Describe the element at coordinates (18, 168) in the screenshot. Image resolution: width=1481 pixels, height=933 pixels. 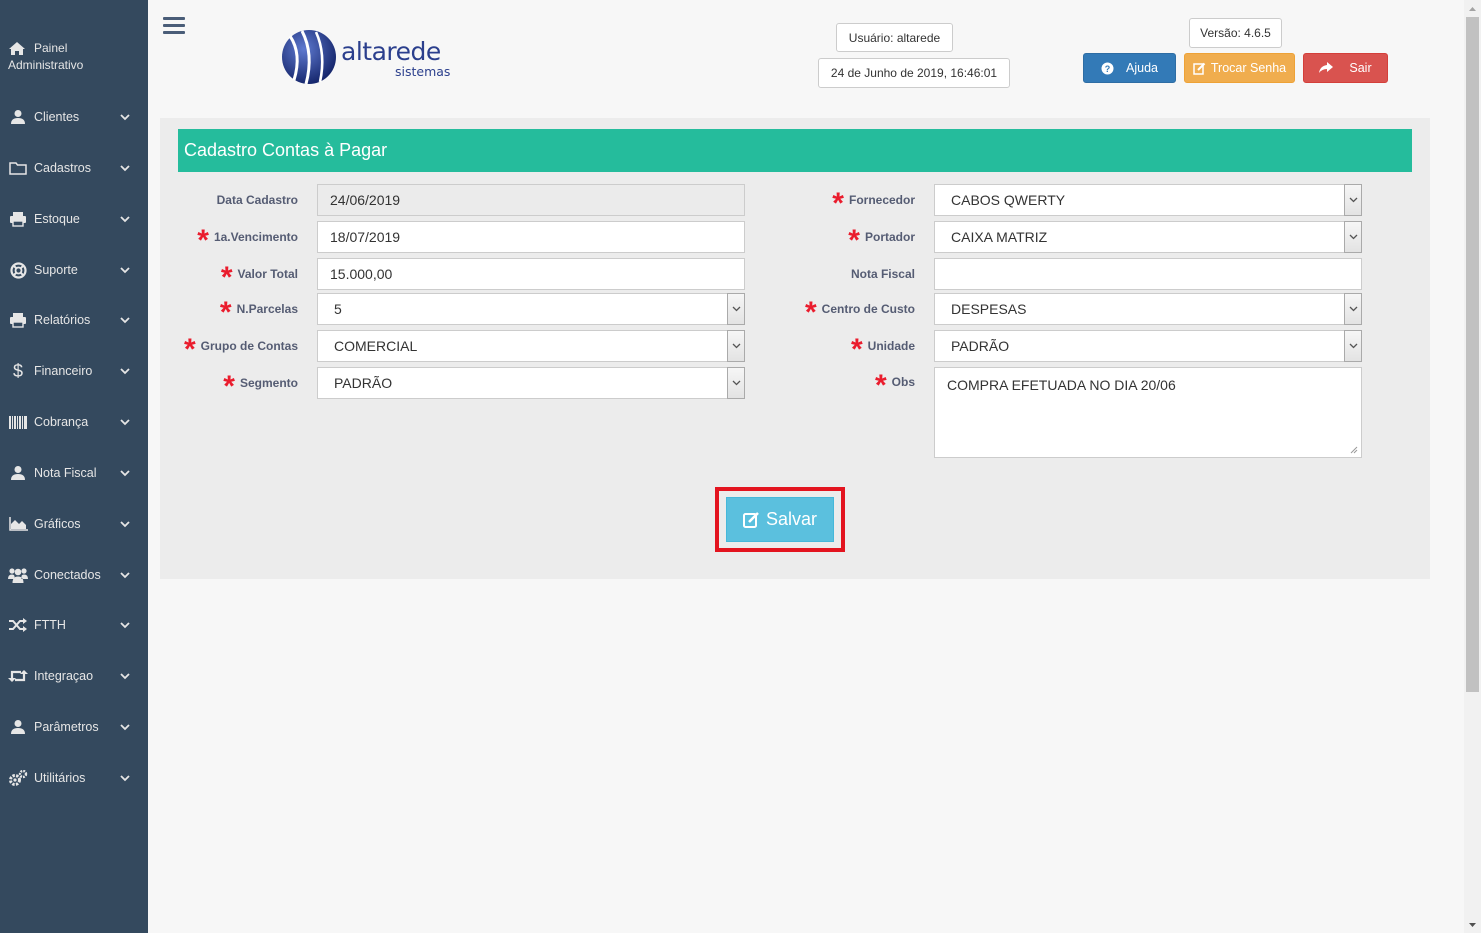
I see `folder-icon` at that location.